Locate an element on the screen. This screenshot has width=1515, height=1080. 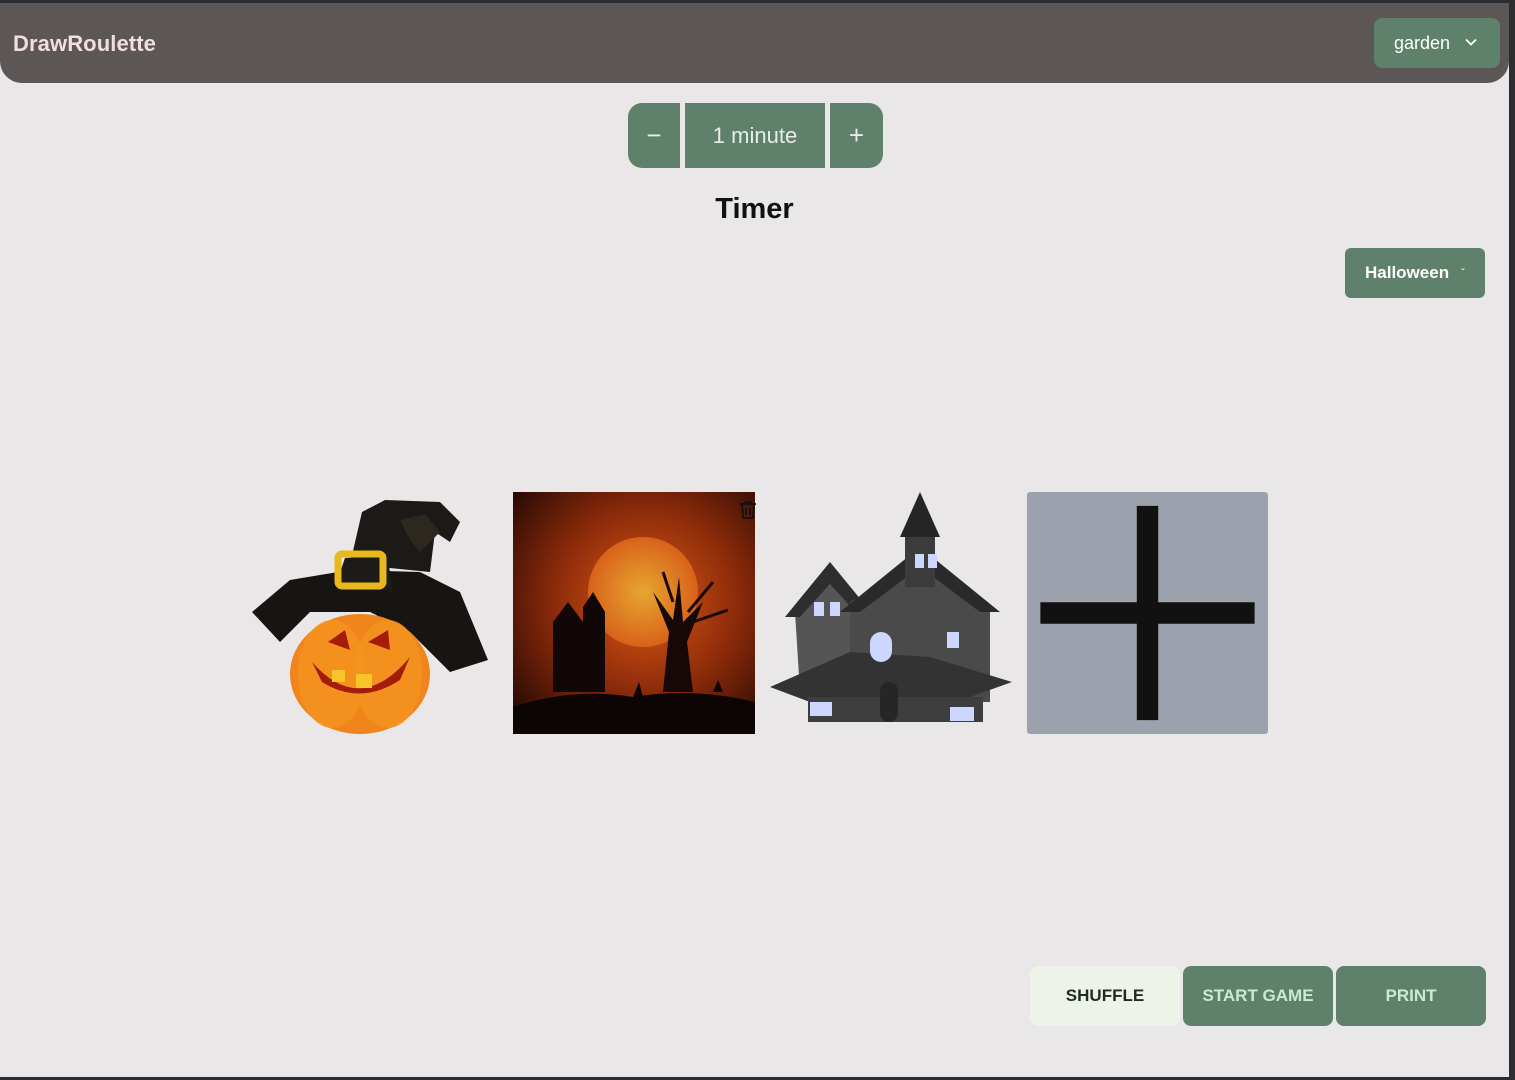
top-navbar: DrawRoulette garden is located at coordinates (754, 43).